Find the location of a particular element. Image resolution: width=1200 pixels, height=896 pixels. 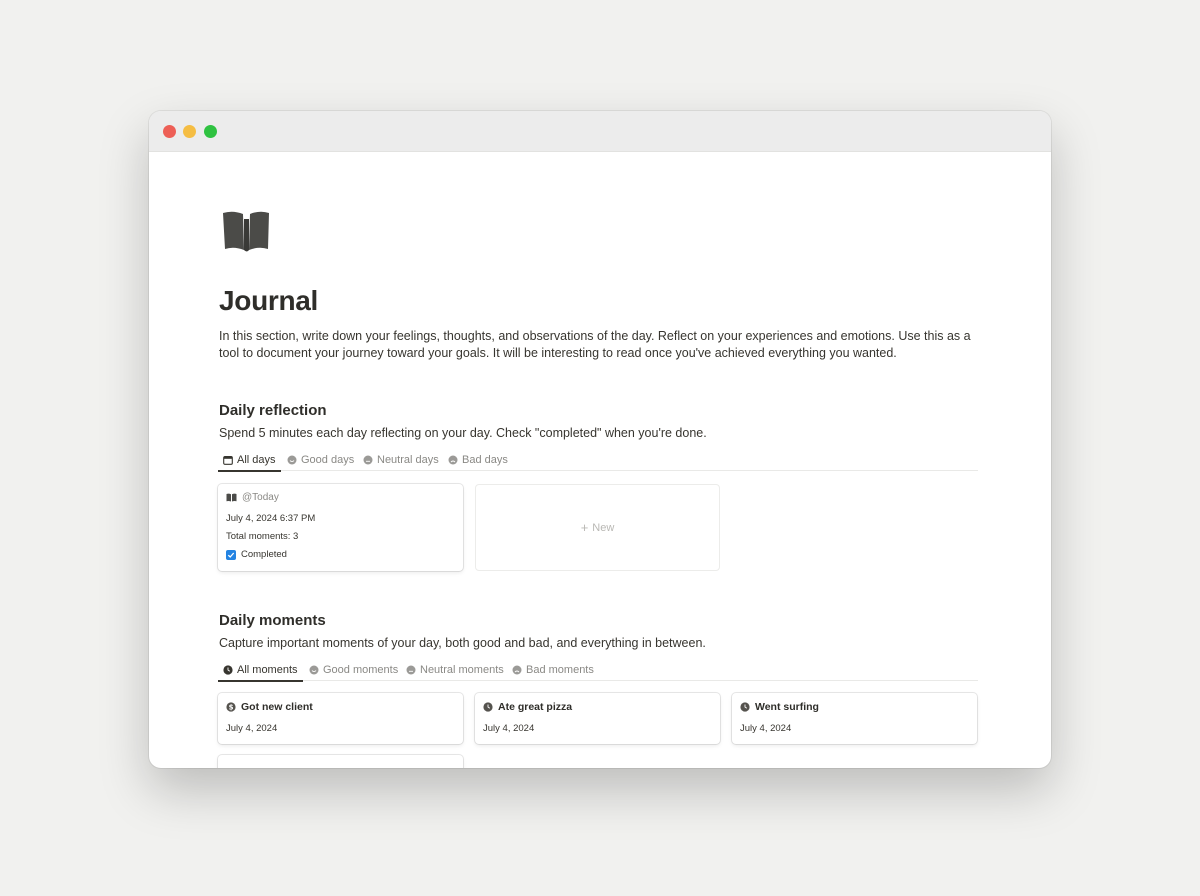

moment-card-title-row: $ Got new client is located at coordinates (269, 707).